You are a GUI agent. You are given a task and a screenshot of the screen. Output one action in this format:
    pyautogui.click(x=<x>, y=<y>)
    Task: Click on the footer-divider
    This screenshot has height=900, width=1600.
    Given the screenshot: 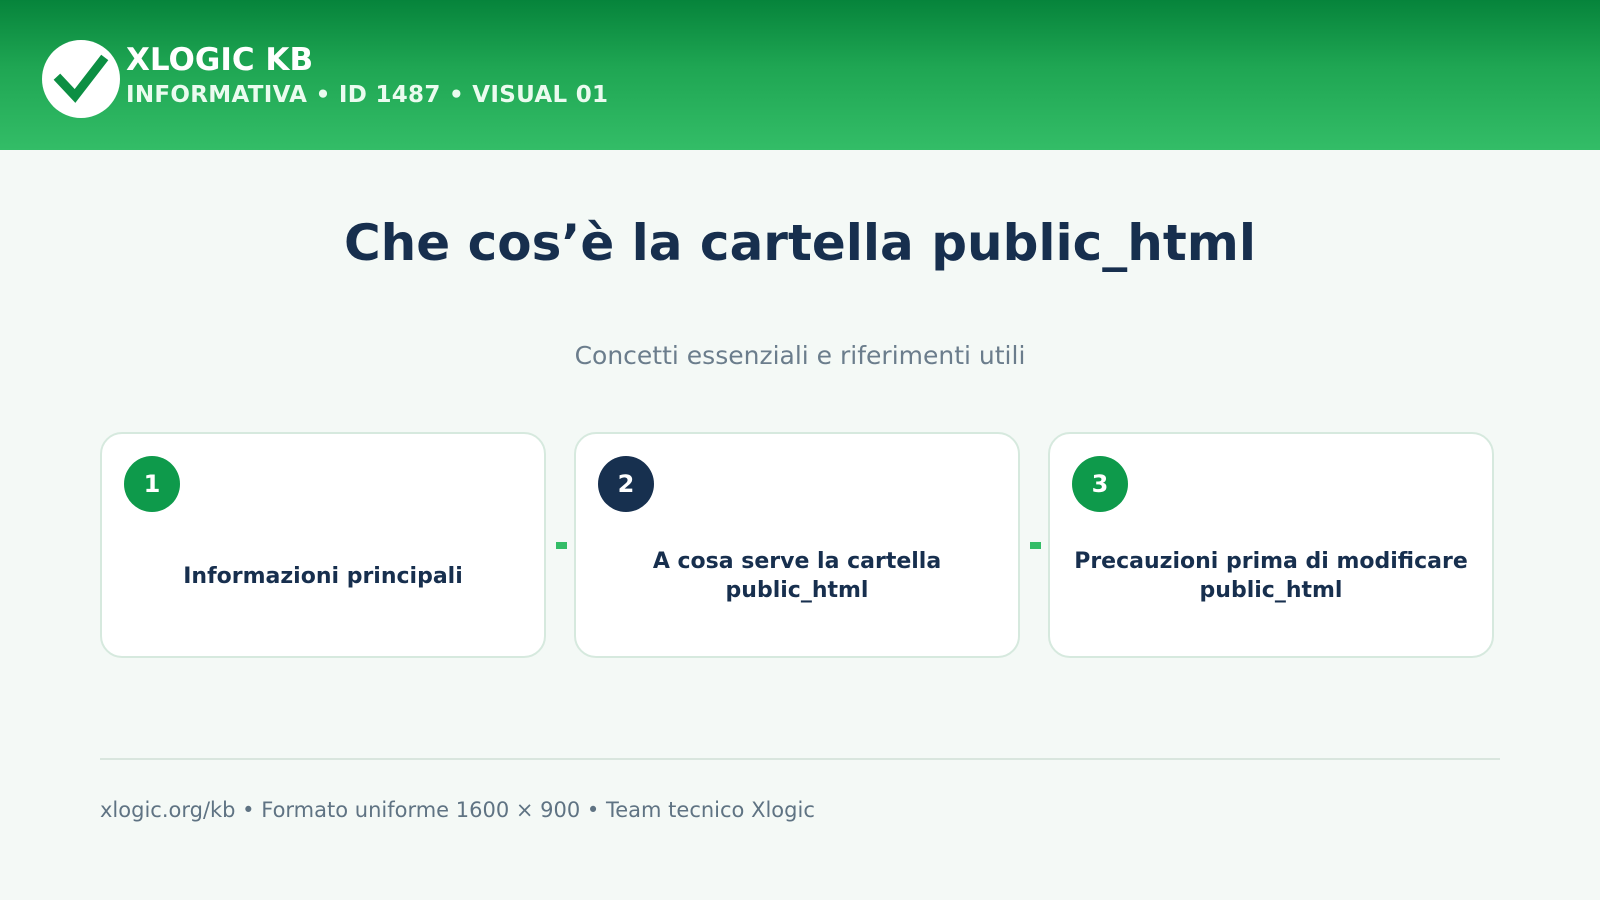 What is the action you would take?
    pyautogui.click(x=800, y=759)
    